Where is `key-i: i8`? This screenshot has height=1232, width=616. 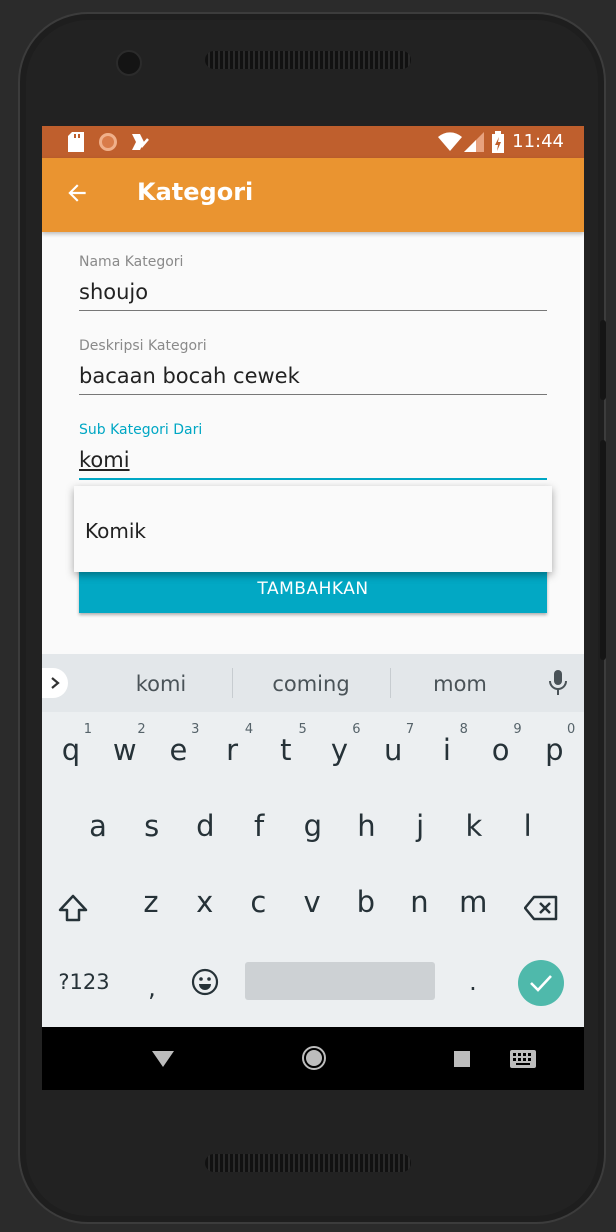
key-i: i8 is located at coordinates (447, 750).